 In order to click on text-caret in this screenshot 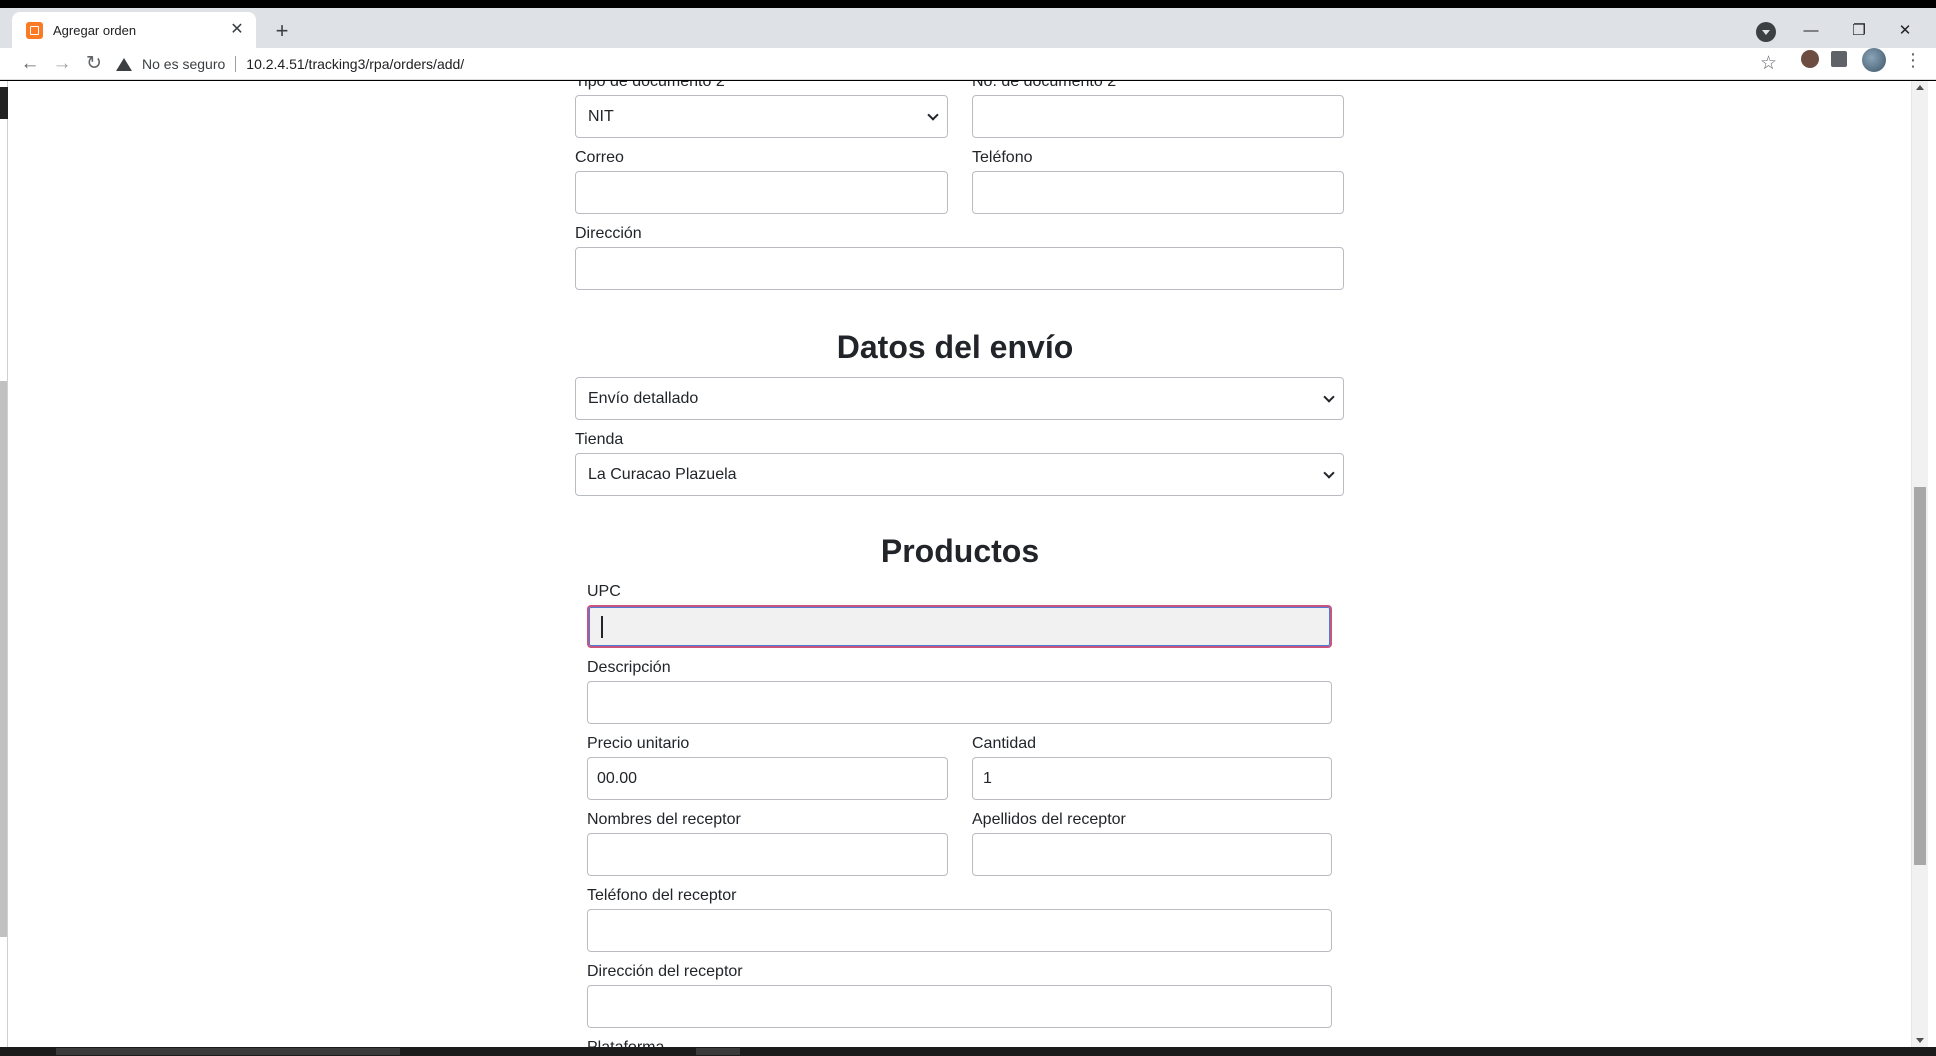, I will do `click(602, 626)`.